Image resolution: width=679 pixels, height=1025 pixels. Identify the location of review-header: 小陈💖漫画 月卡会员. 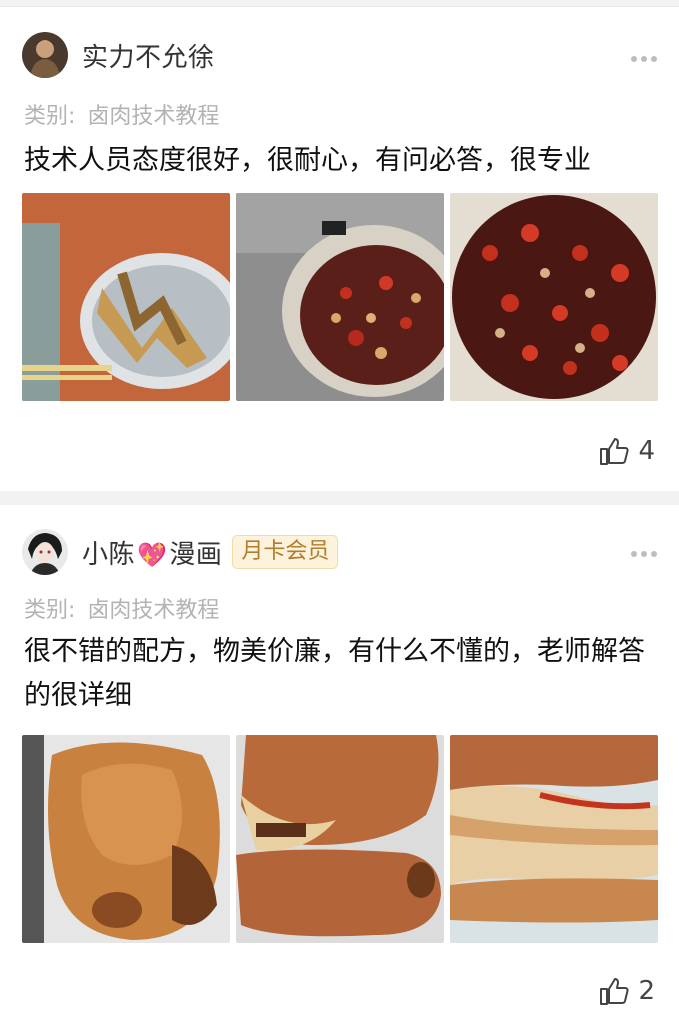
(180, 552).